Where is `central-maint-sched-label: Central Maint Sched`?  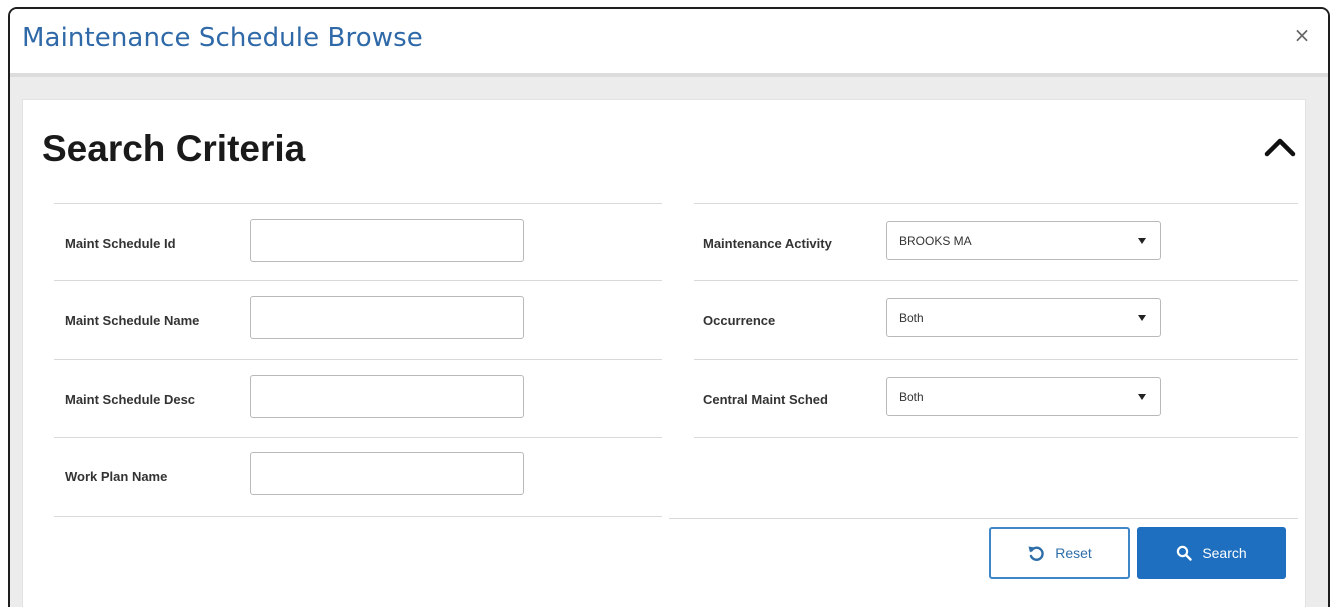
central-maint-sched-label: Central Maint Sched is located at coordinates (765, 399).